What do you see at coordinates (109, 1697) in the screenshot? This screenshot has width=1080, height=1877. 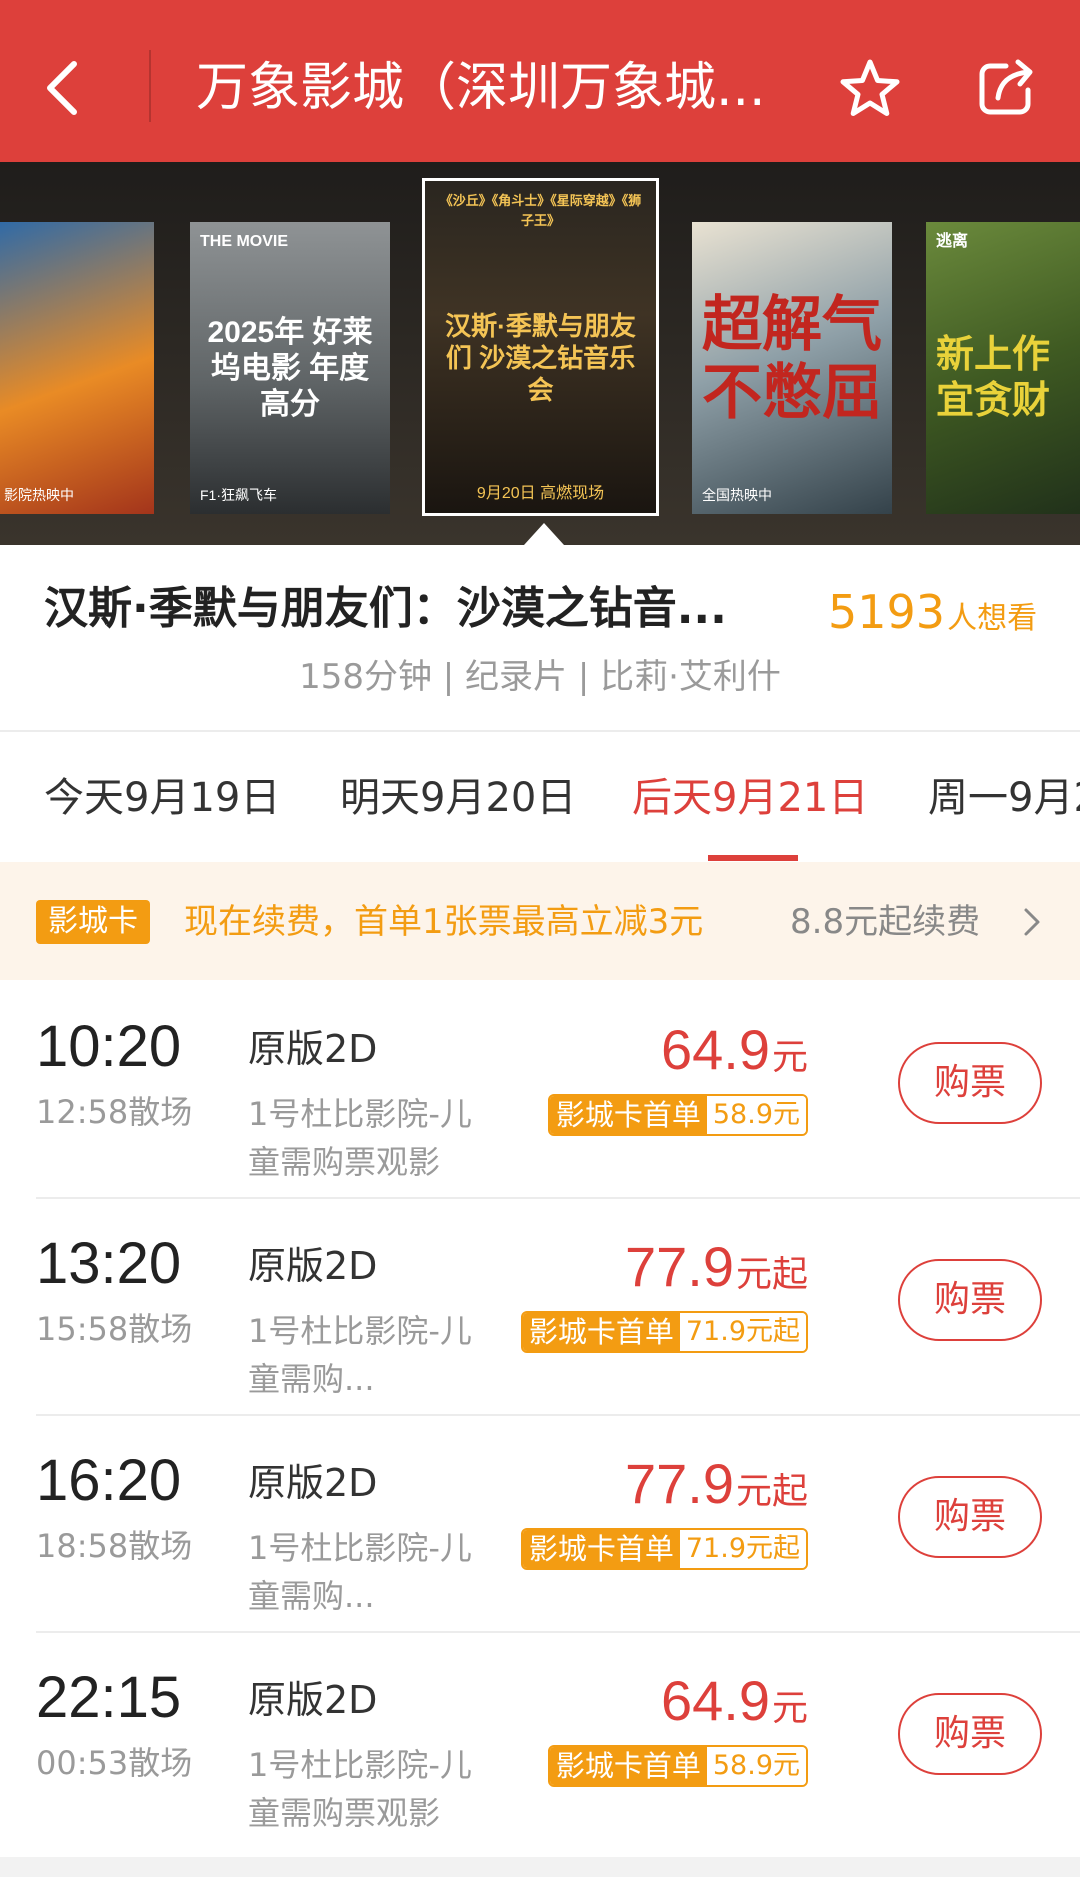 I see `start-time: 22:15` at bounding box center [109, 1697].